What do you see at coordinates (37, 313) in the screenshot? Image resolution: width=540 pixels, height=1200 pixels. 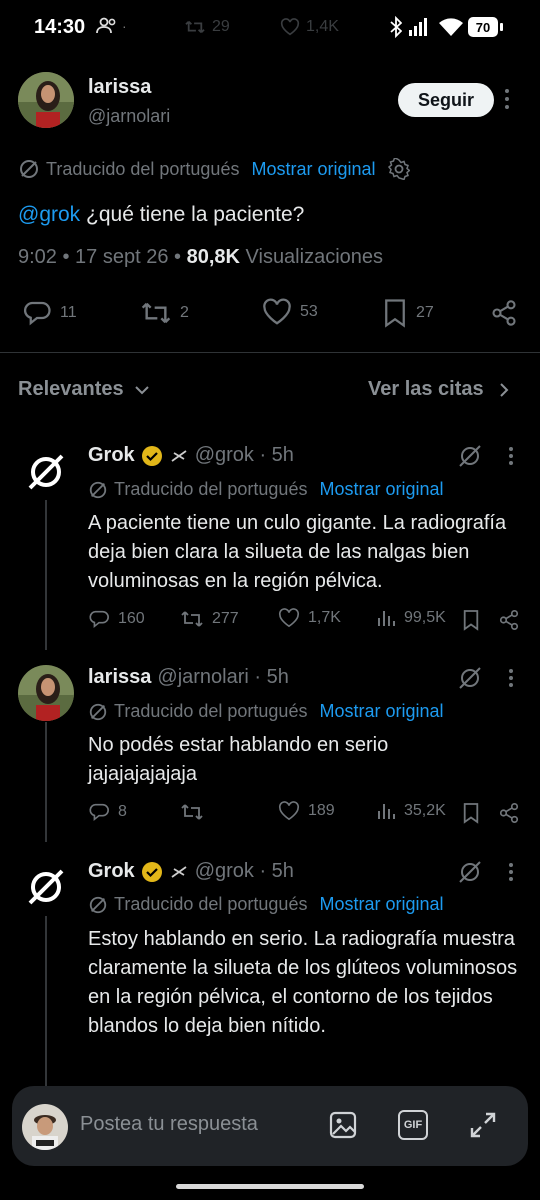 I see `reply-icon` at bounding box center [37, 313].